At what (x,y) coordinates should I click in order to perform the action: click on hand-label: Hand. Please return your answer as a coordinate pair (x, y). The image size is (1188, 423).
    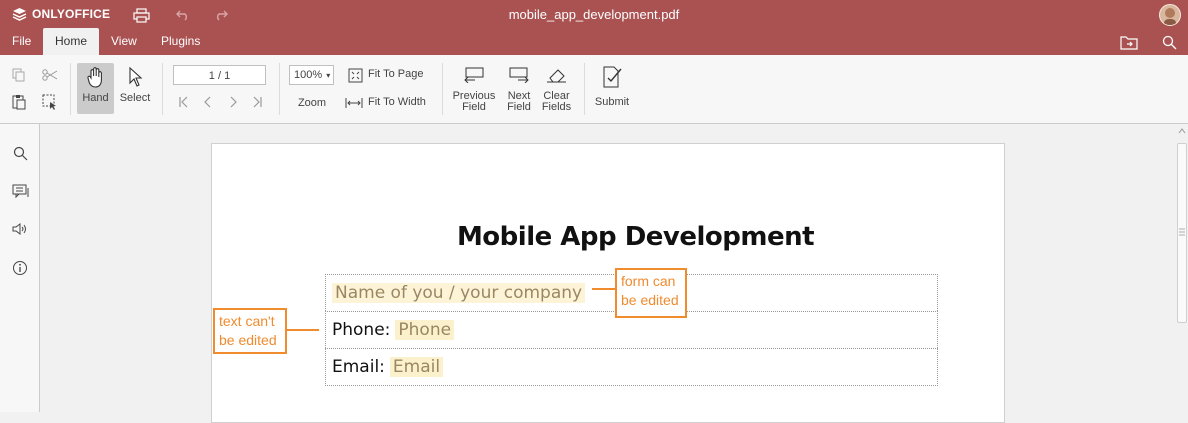
    Looking at the image, I should click on (95, 98).